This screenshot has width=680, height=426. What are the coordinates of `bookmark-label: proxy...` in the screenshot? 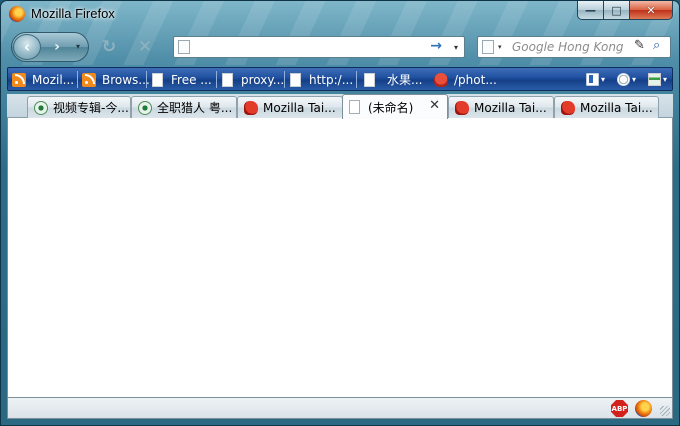 It's located at (263, 79).